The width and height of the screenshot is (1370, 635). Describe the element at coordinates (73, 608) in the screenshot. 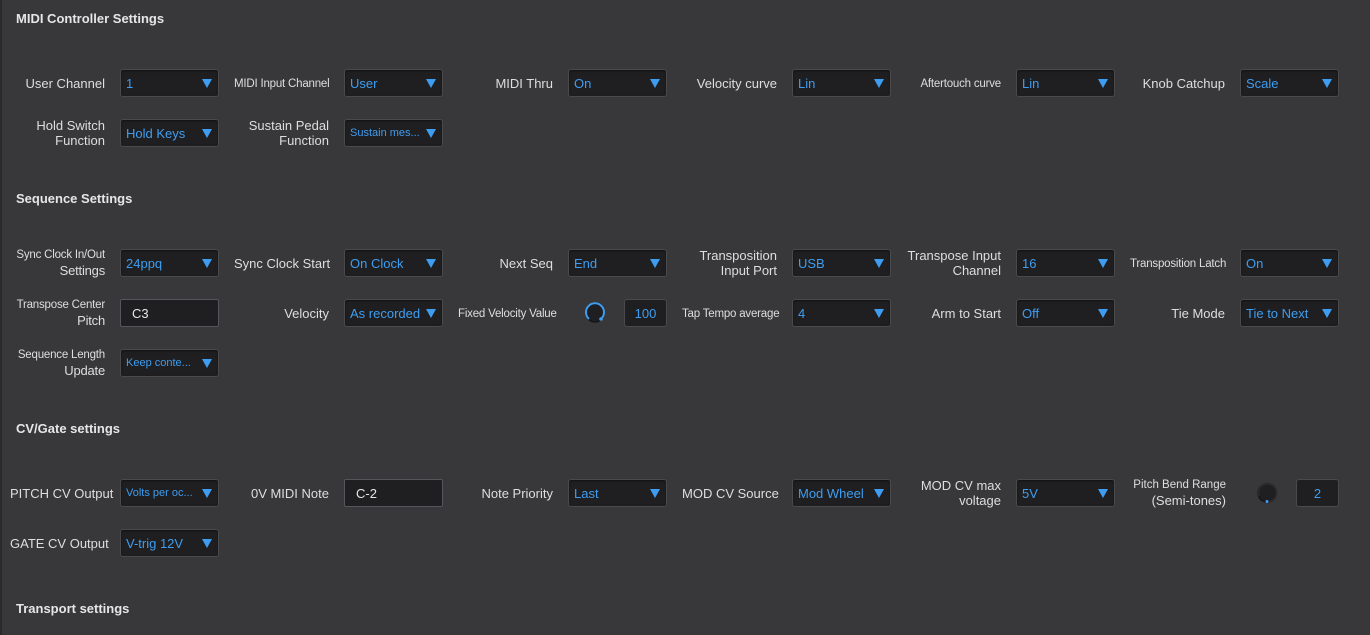

I see `section-title-transport: Transport settings` at that location.